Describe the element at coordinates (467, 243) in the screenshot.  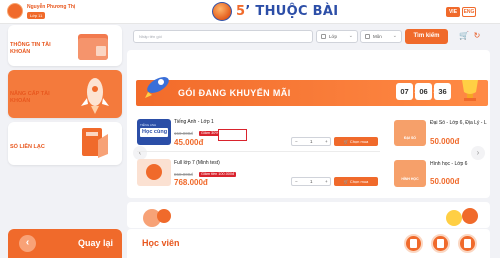
I see `classroom-icon` at that location.